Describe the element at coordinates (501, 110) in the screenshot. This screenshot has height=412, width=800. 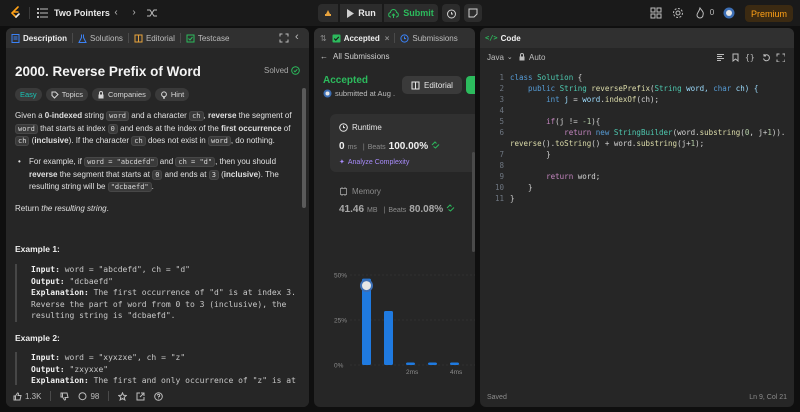
I see `line-number: 4` at that location.